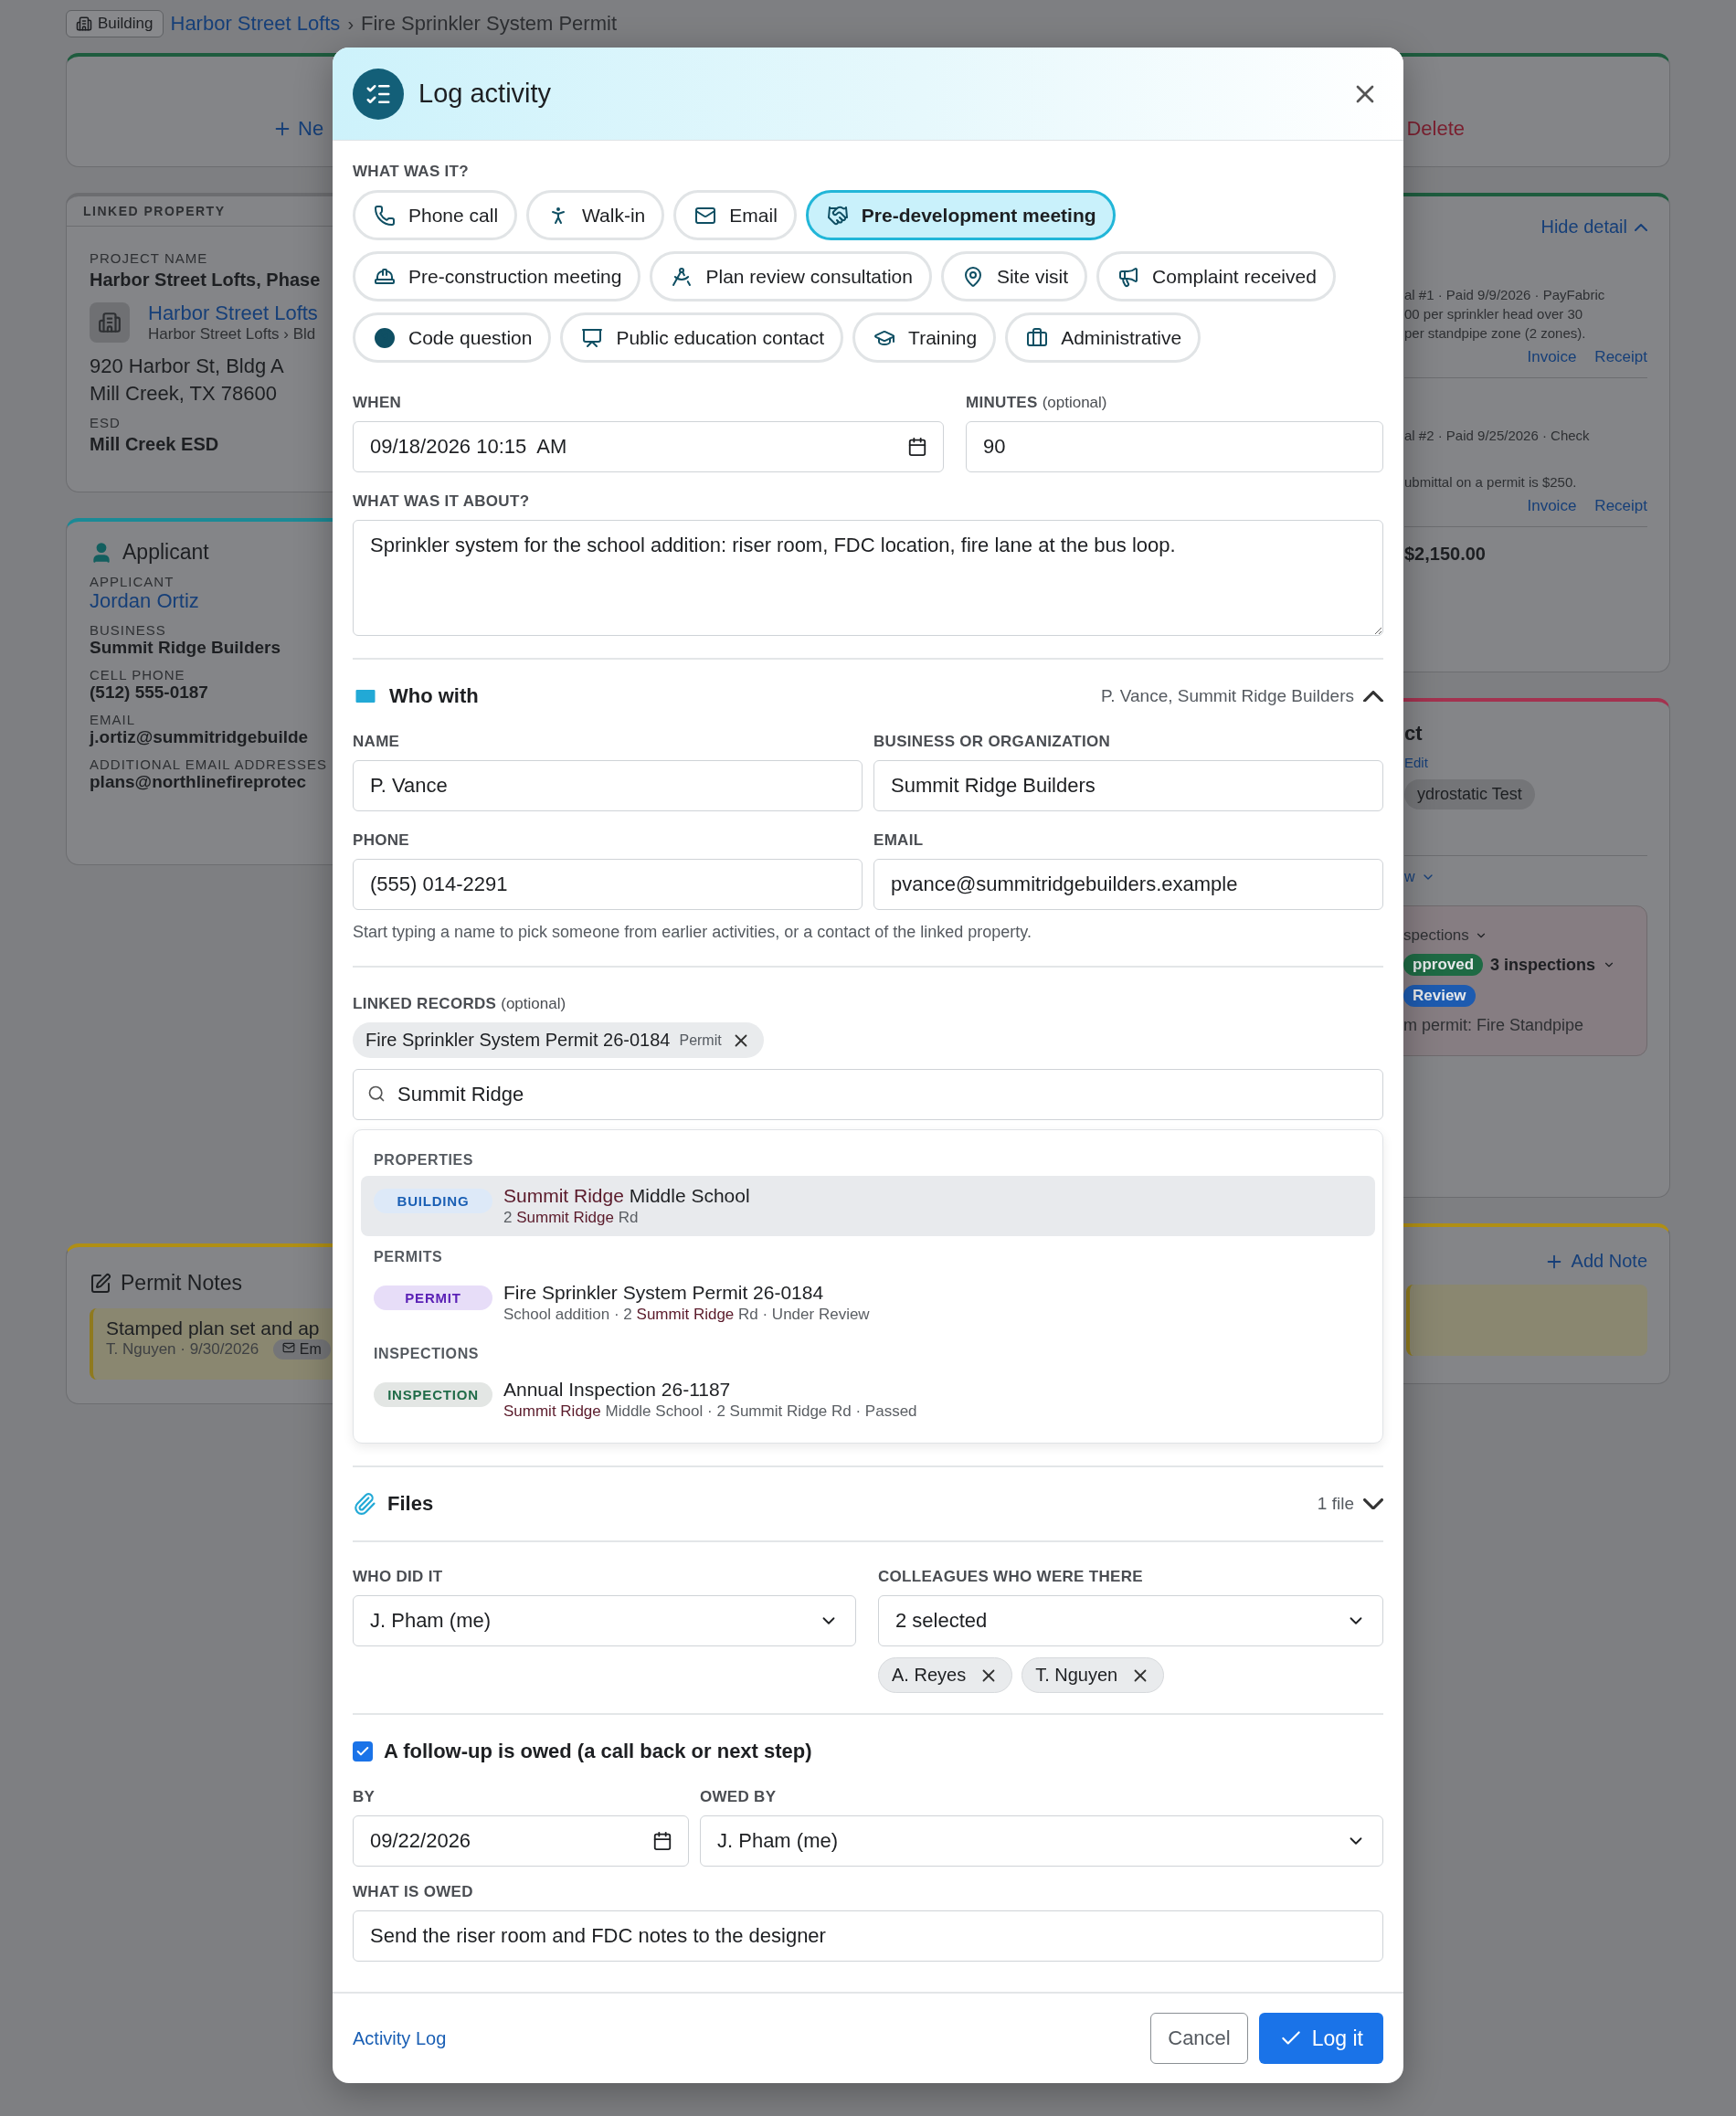 This screenshot has height=2116, width=1736. I want to click on test-tag: ydrostatic Test, so click(1469, 794).